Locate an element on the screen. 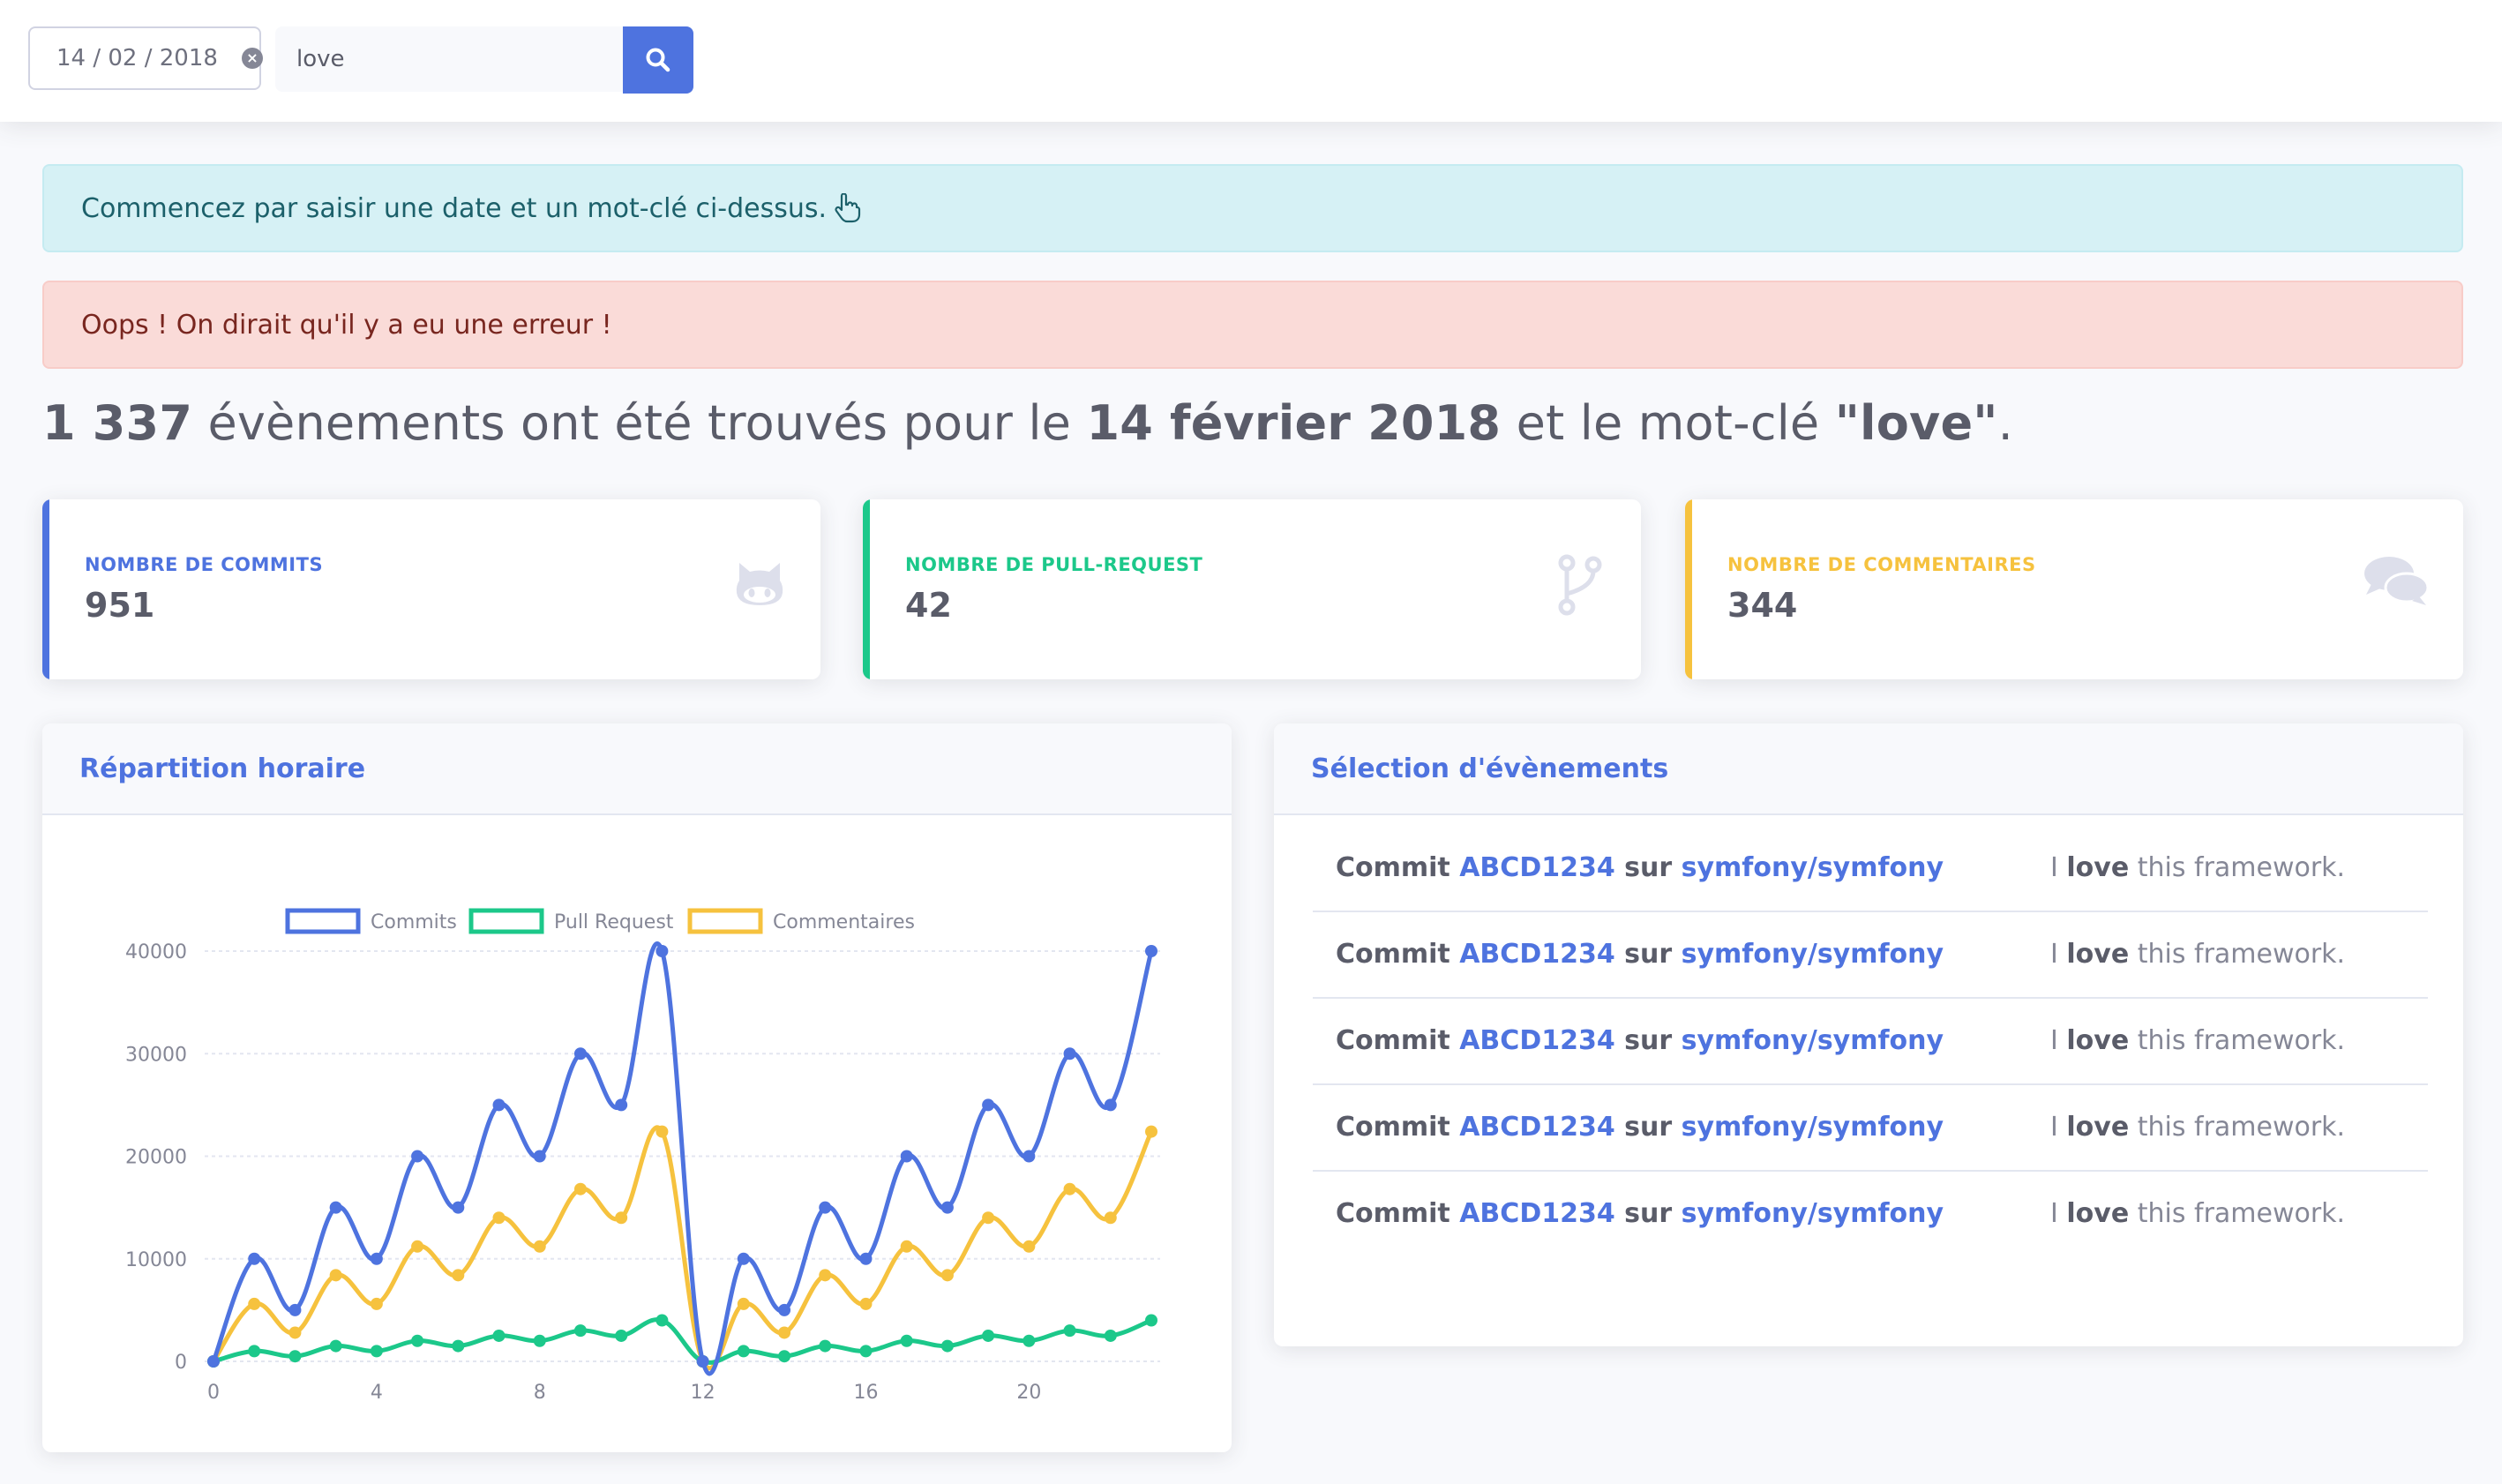  events-count: 1 337 is located at coordinates (117, 423).